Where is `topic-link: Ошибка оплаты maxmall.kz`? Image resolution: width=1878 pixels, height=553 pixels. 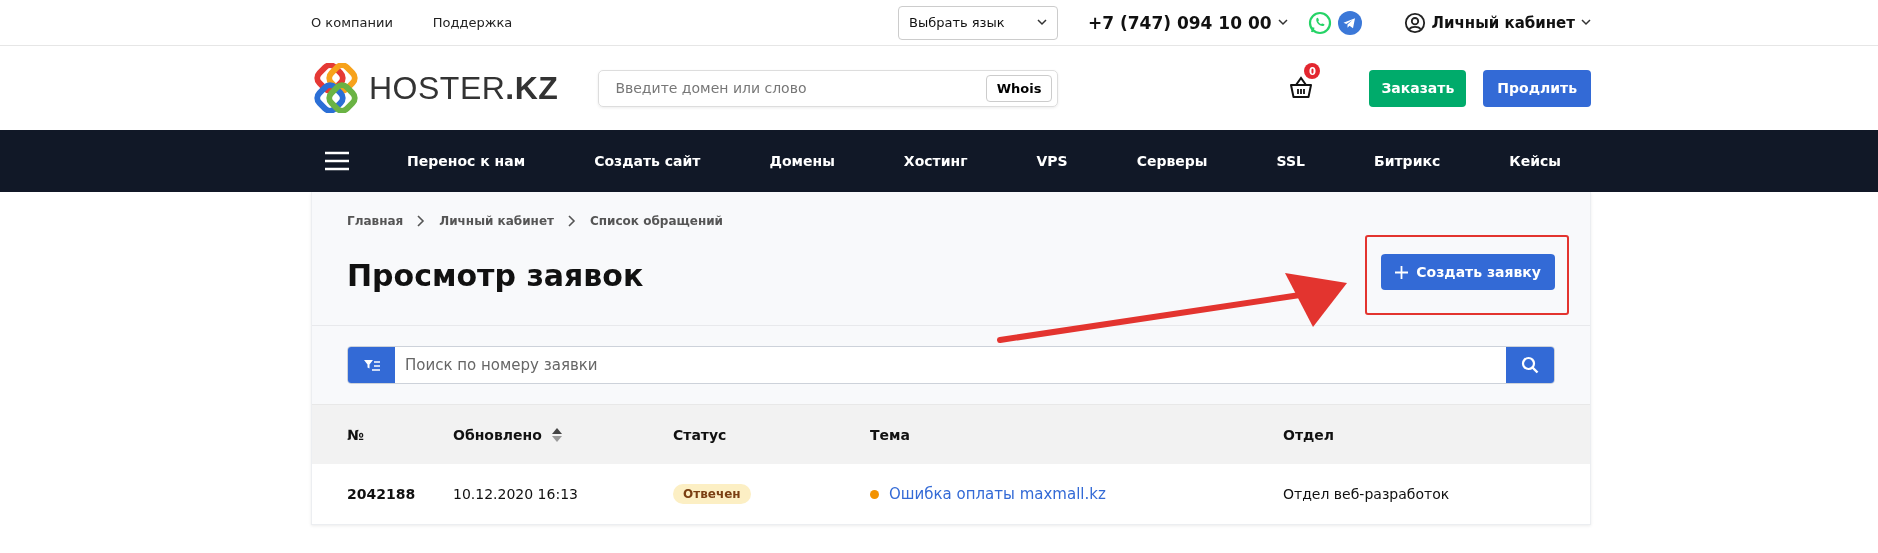 topic-link: Ошибка оплаты maxmall.kz is located at coordinates (997, 494).